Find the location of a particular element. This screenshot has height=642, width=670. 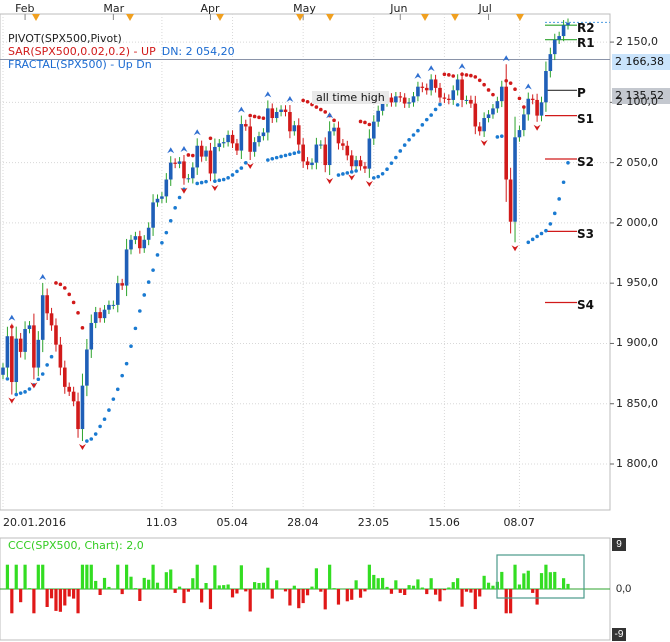

pivot-legend: PIVOT(SPX500,Pivot) is located at coordinates (65, 38).